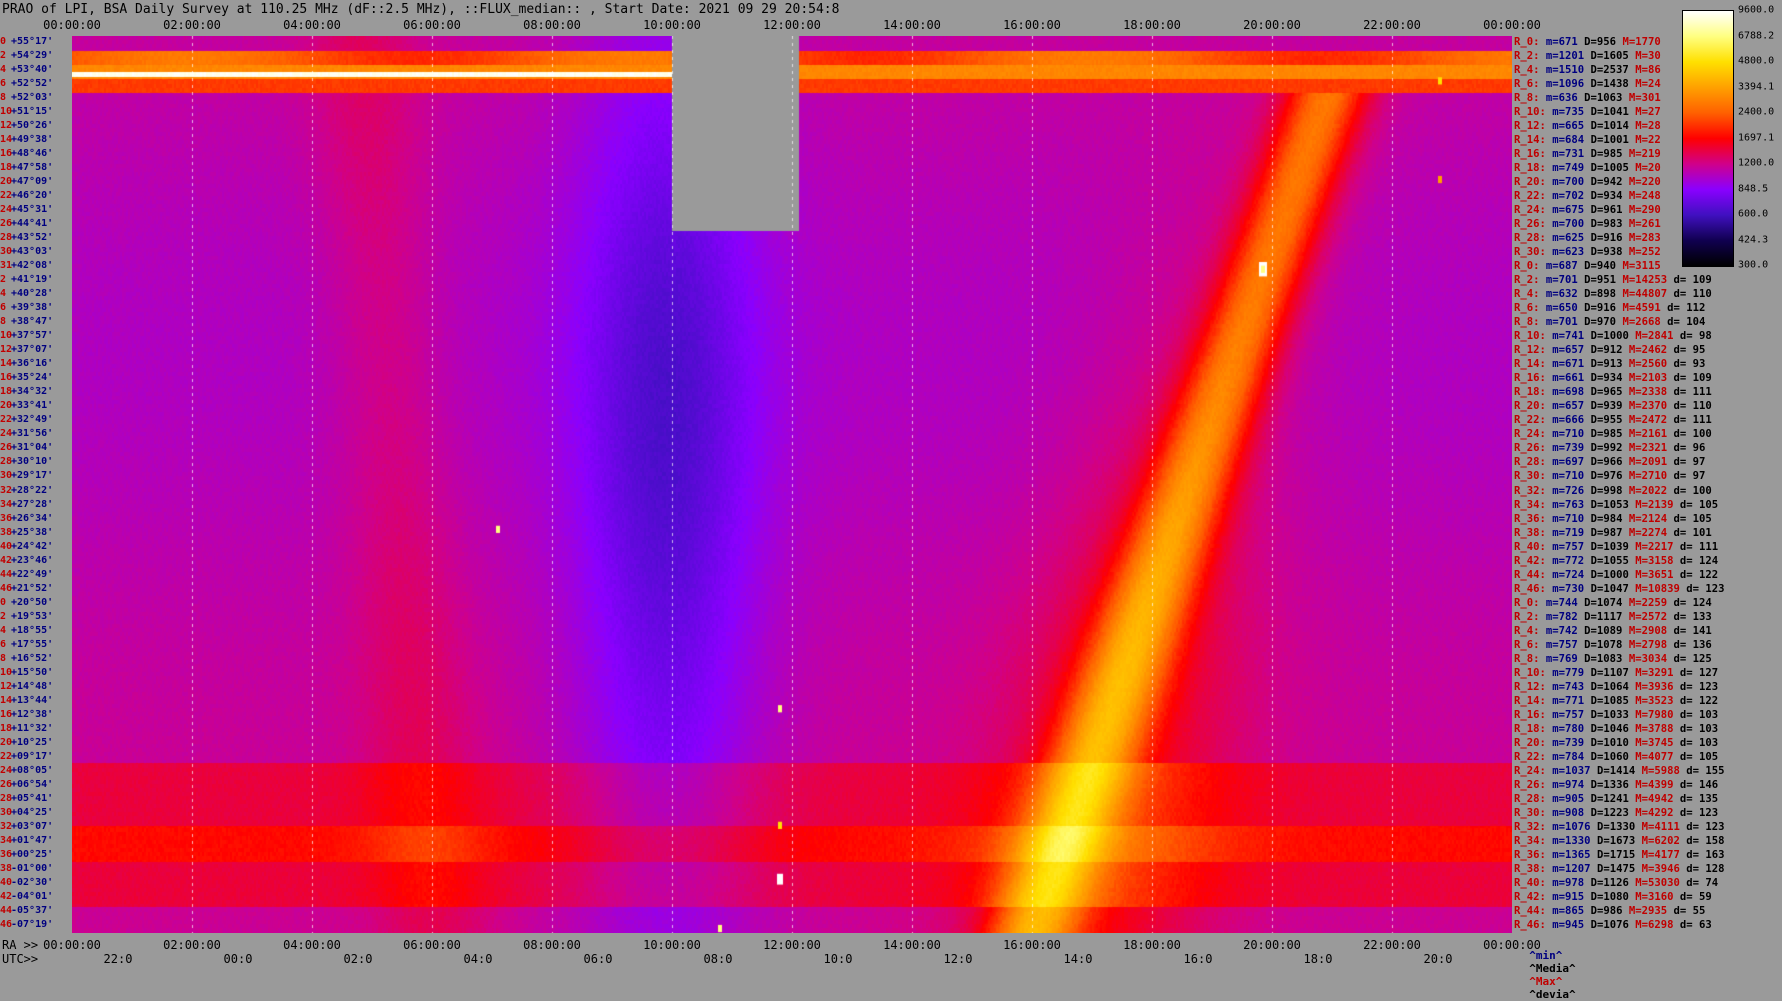 The width and height of the screenshot is (1782, 1001). Describe the element at coordinates (32, 602) in the screenshot. I see `row-declination: +20°50'` at that location.